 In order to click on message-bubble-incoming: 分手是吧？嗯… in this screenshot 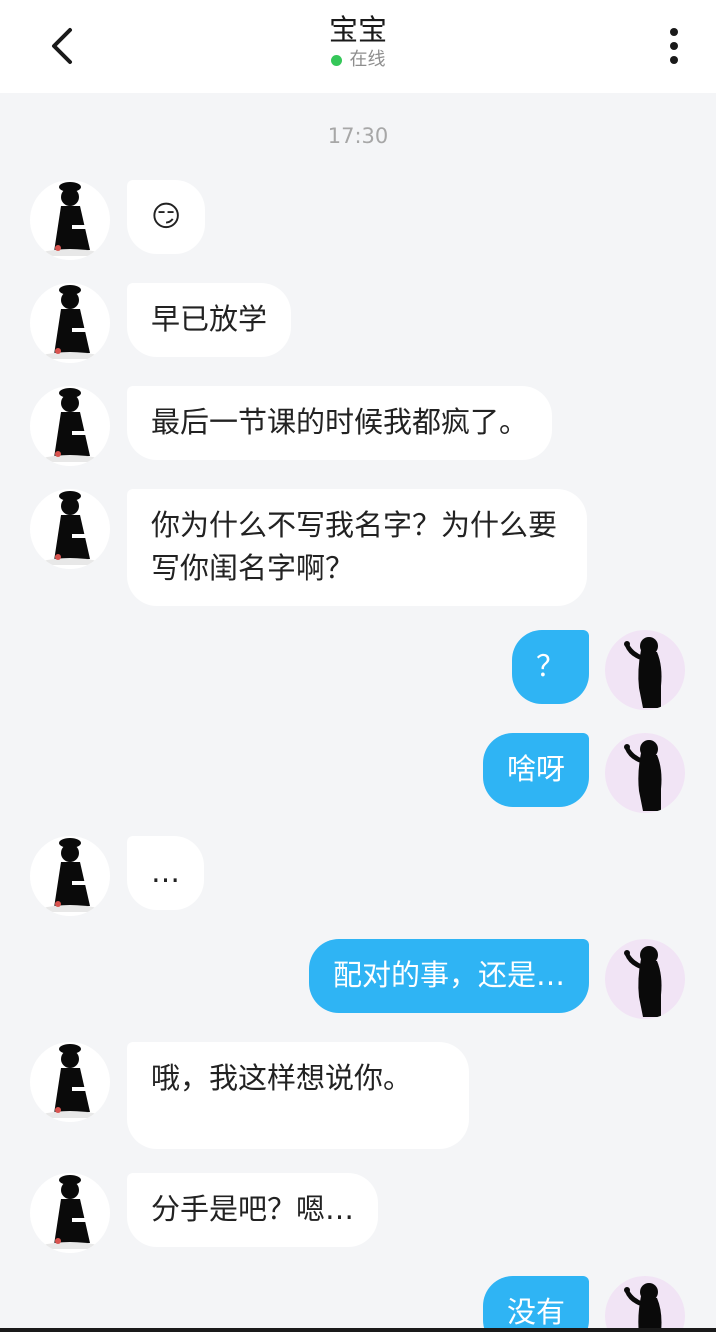, I will do `click(253, 1210)`.